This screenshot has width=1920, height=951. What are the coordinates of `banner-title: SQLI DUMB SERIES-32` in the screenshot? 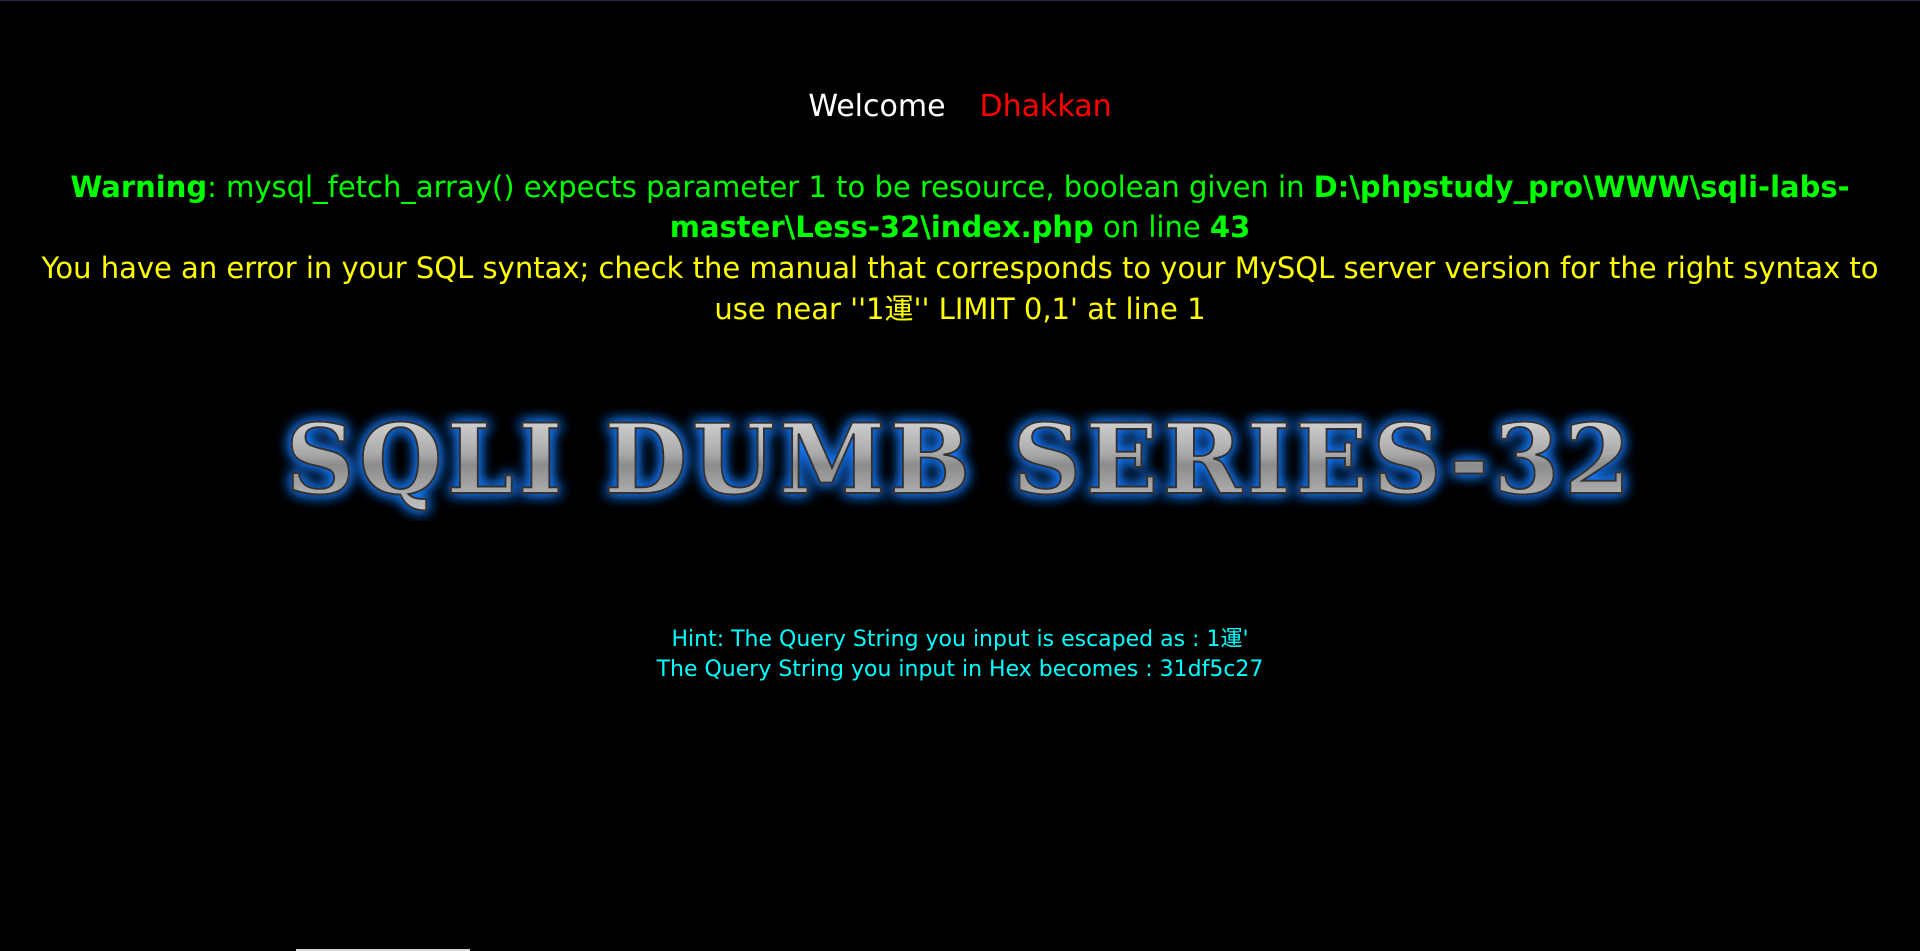 It's located at (959, 459).